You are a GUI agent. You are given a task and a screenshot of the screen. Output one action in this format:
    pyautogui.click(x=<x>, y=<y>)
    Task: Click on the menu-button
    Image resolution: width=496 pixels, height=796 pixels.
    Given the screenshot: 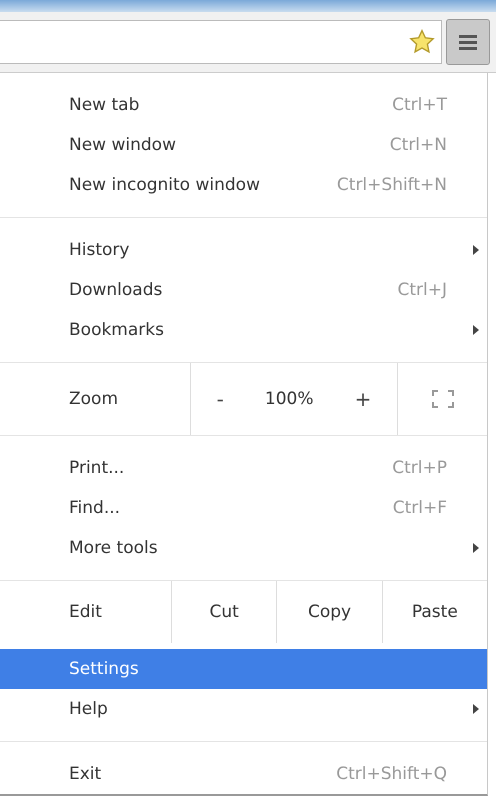 What is the action you would take?
    pyautogui.click(x=468, y=42)
    